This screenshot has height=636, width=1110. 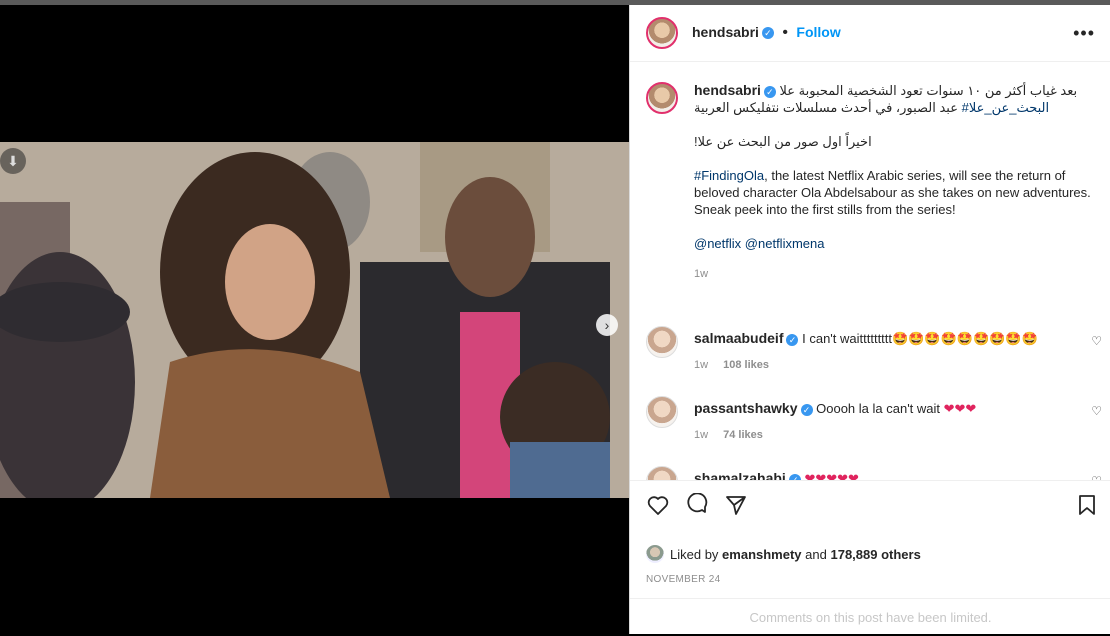 I want to click on caption-author-avatar, so click(x=662, y=98).